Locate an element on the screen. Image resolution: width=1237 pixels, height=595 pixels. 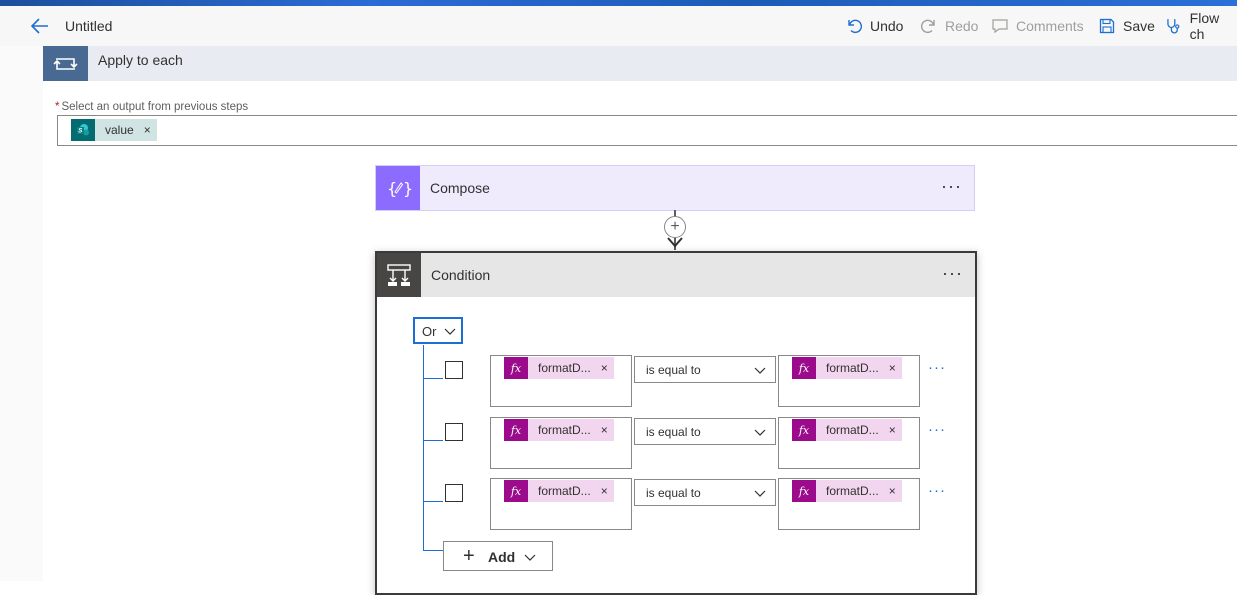
condition-icon-tile is located at coordinates (399, 275).